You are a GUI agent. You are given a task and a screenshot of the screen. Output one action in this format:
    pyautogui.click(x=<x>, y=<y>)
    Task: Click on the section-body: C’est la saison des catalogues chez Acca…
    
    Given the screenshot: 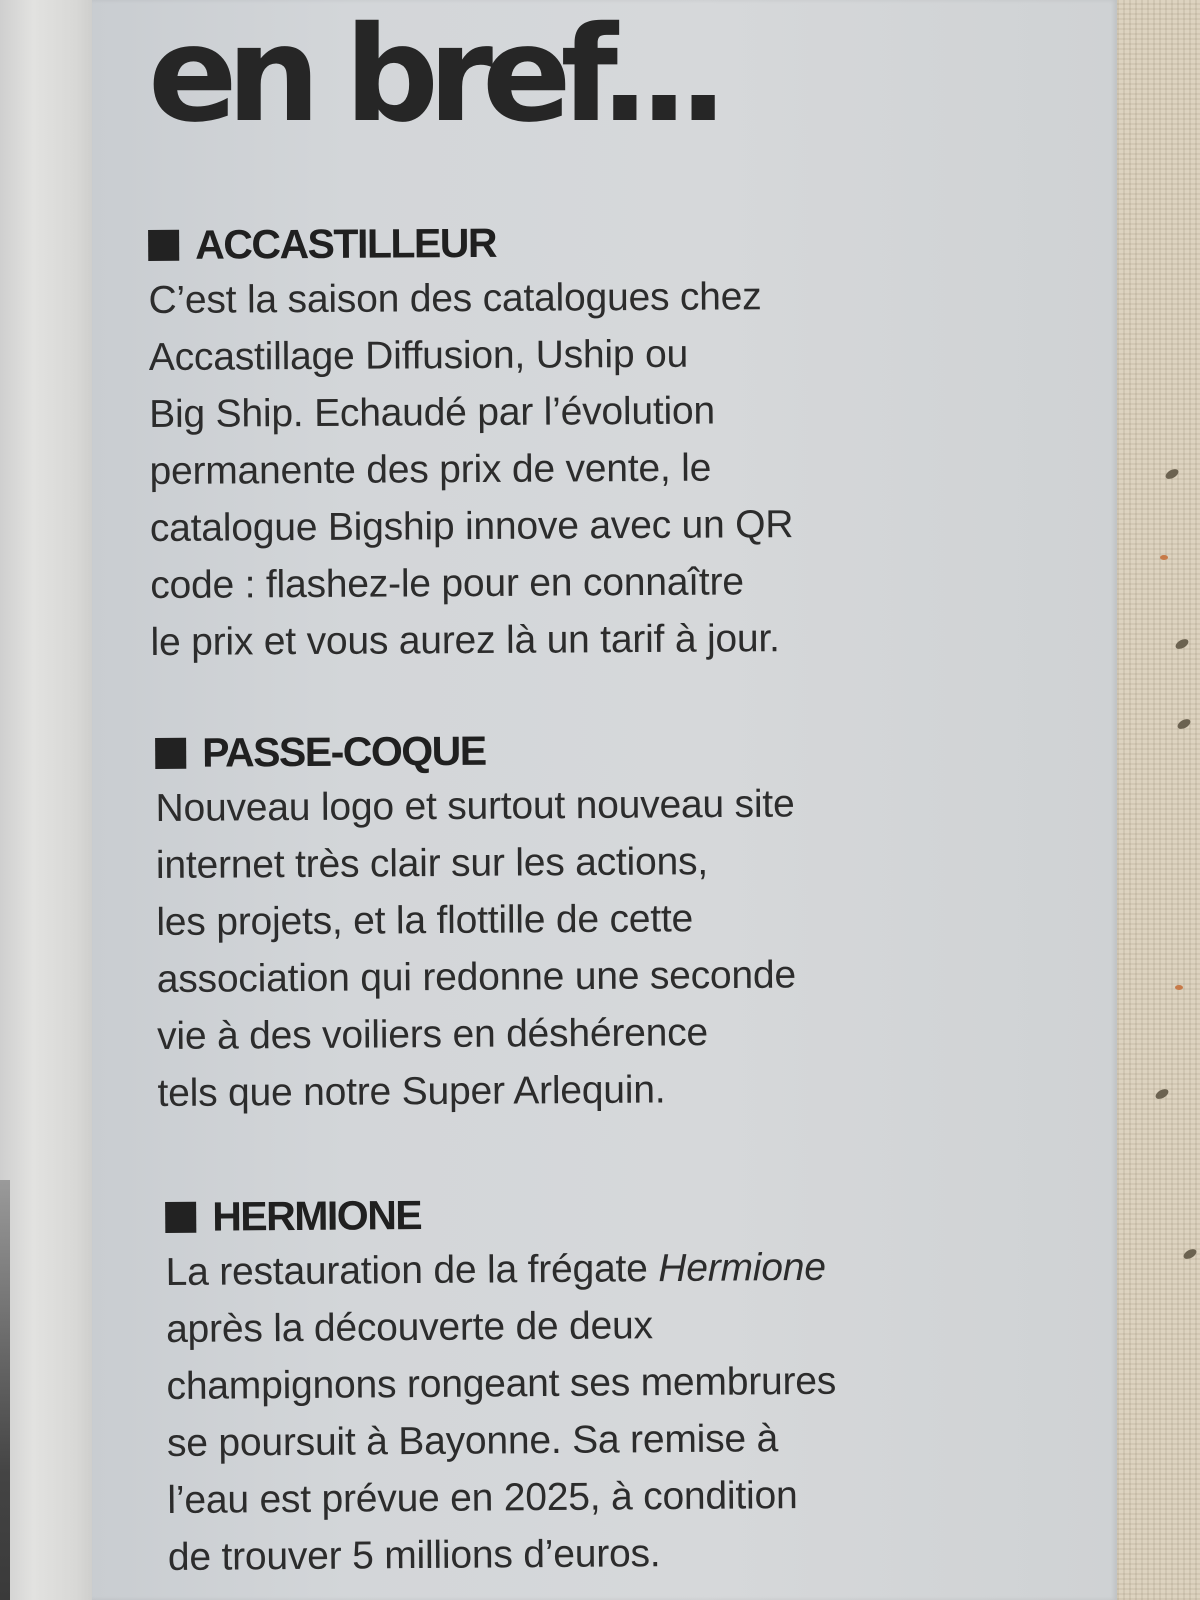 What is the action you would take?
    pyautogui.click(x=471, y=469)
    